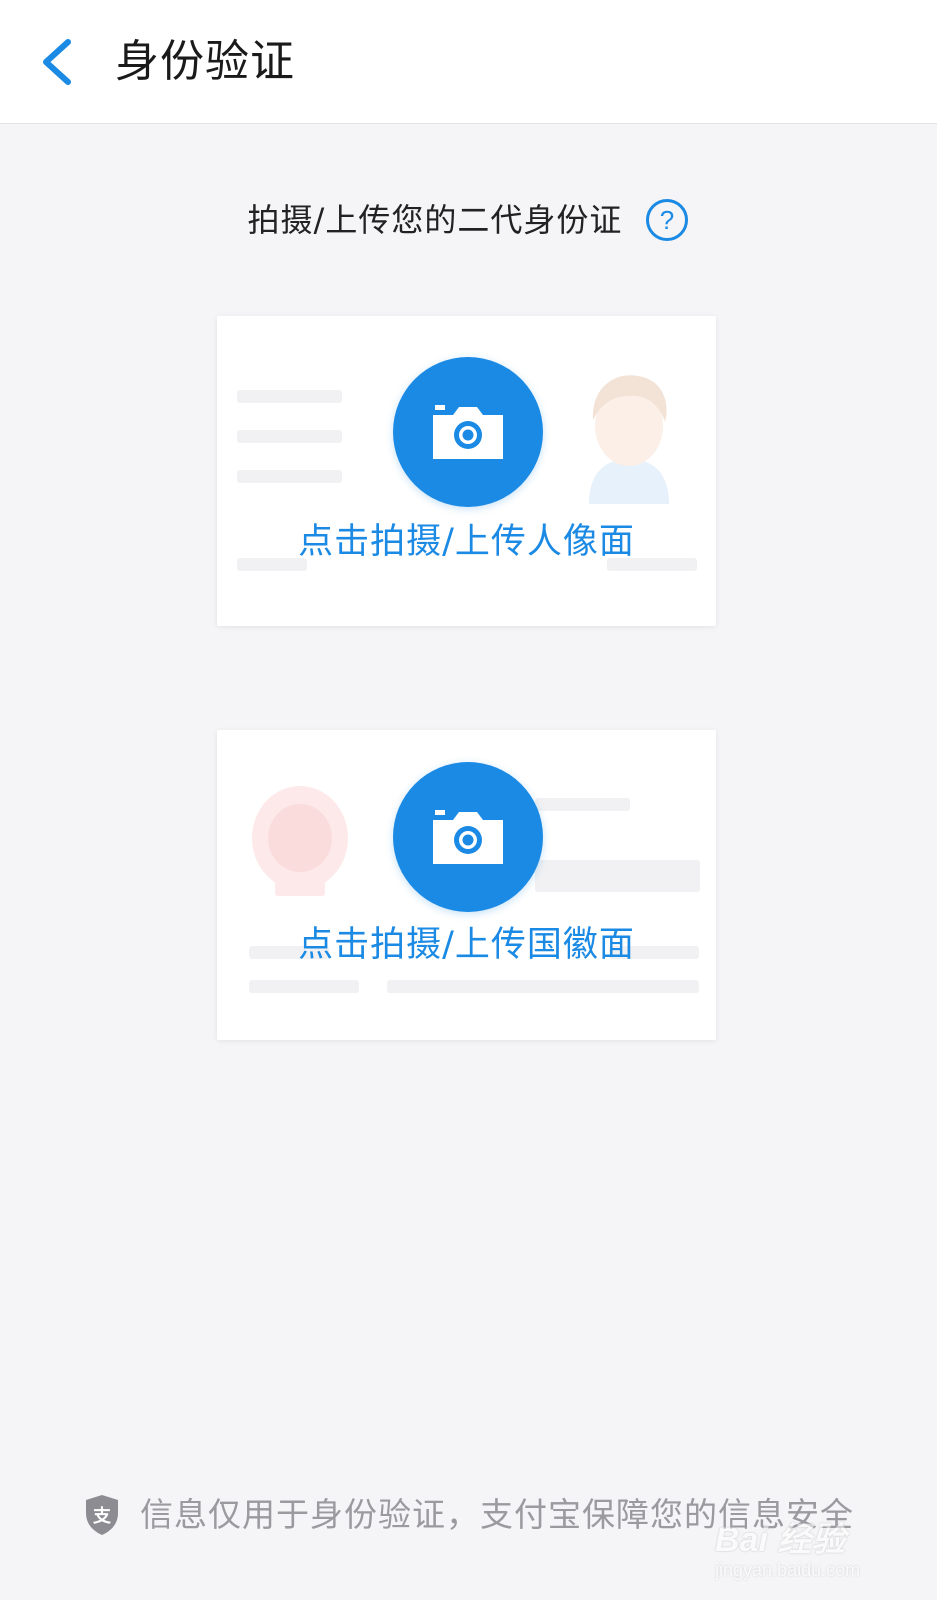 This screenshot has width=937, height=1600. What do you see at coordinates (629, 439) in the screenshot?
I see `avatar-placeholder-icon` at bounding box center [629, 439].